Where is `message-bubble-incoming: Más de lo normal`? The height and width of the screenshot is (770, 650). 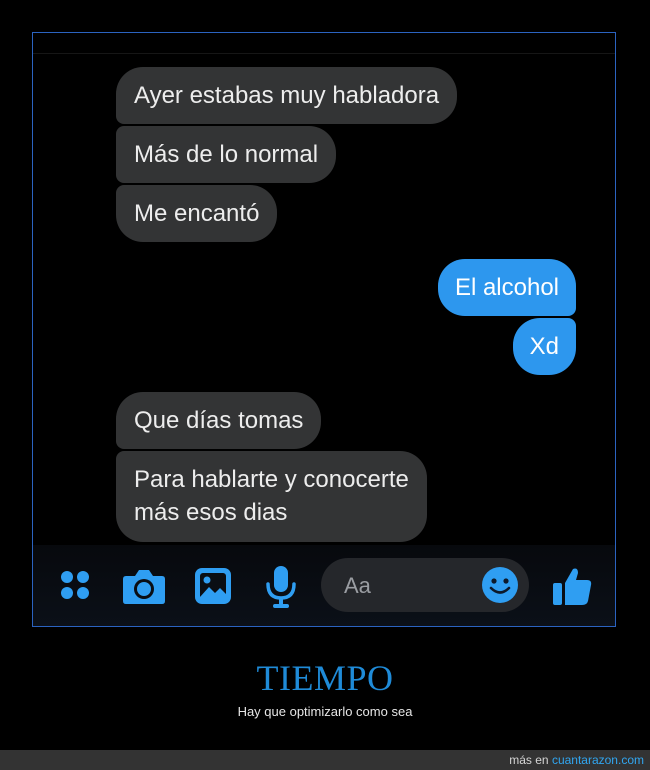 message-bubble-incoming: Más de lo normal is located at coordinates (226, 154).